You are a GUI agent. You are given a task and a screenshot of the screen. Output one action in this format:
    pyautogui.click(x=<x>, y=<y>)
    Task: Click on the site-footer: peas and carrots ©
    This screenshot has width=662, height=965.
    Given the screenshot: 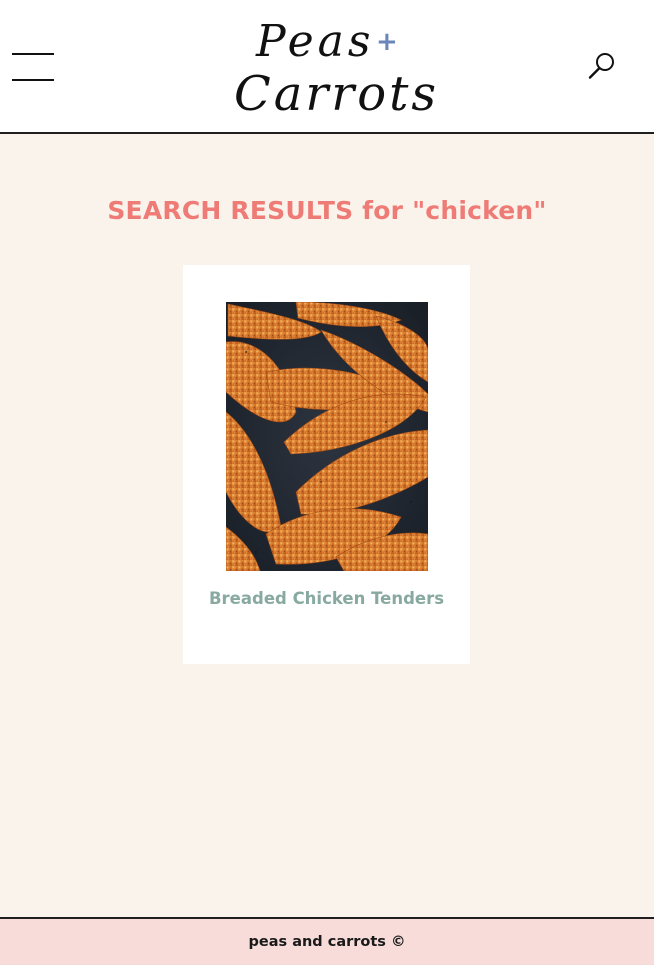 What is the action you would take?
    pyautogui.click(x=327, y=941)
    